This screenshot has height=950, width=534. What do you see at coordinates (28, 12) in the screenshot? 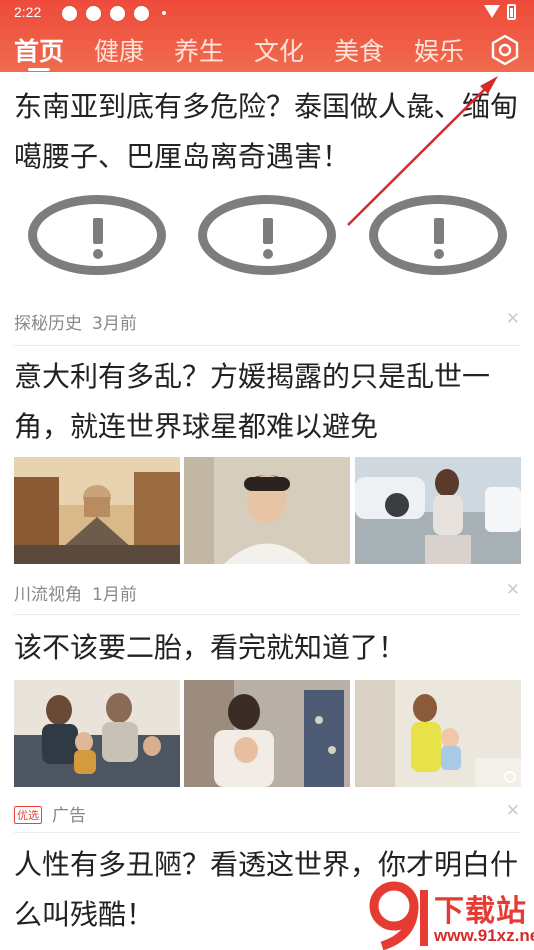
I see `status-time: 2:22` at bounding box center [28, 12].